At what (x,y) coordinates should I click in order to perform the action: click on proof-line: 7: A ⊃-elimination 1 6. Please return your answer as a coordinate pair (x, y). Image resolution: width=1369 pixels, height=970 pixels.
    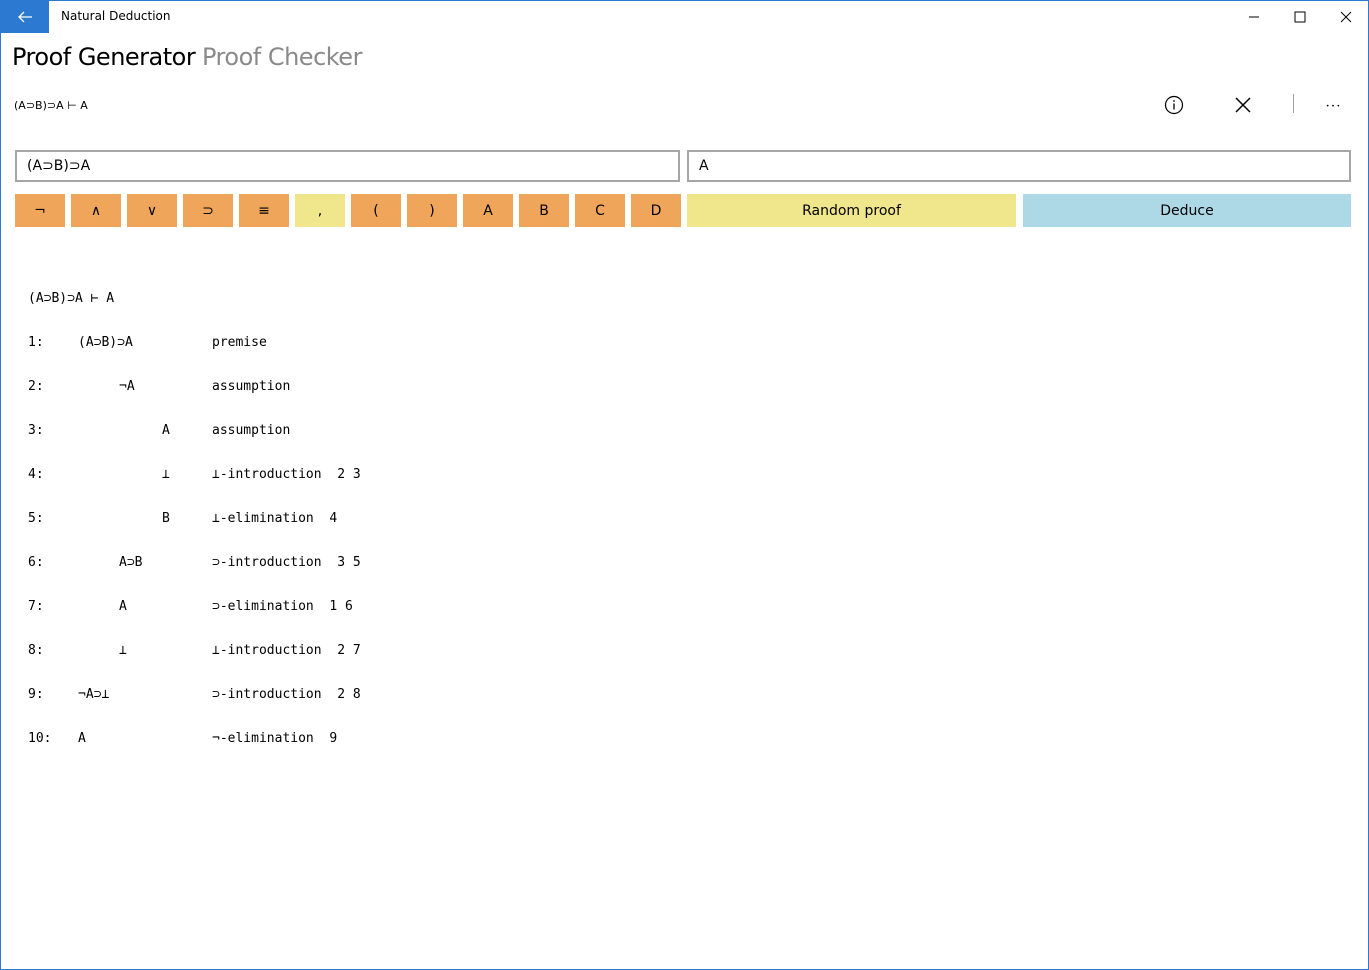
    Looking at the image, I should click on (278, 609).